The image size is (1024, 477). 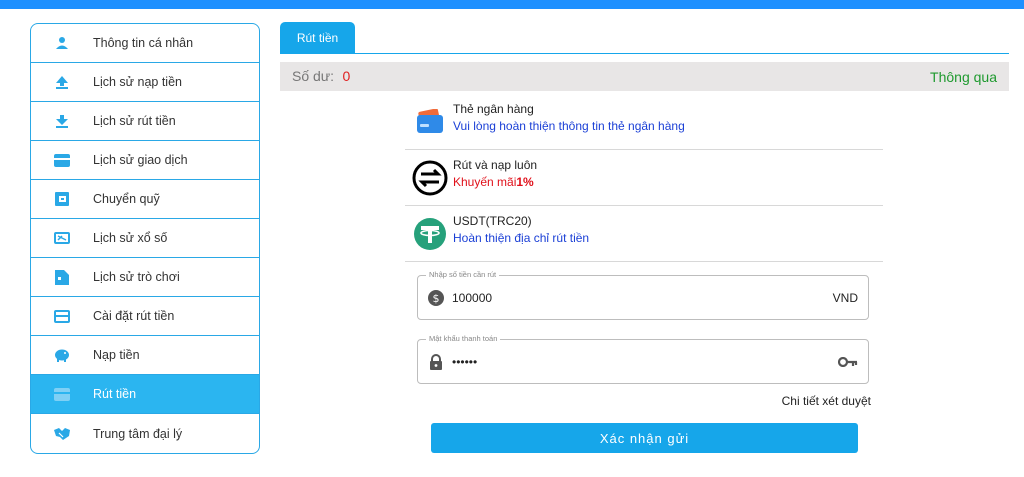 I want to click on review-details-link: Chi tiết xét duyệt, so click(x=805, y=401).